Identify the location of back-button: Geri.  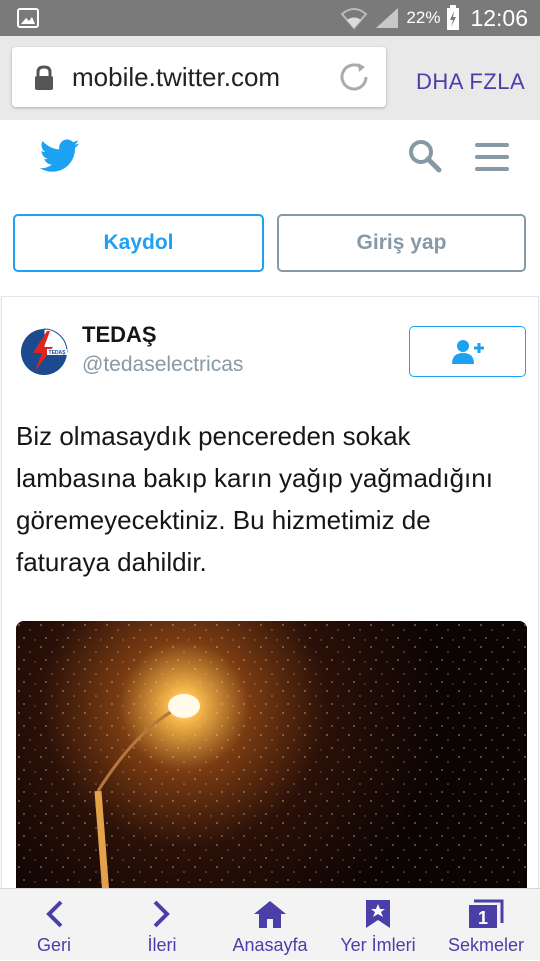
(54, 925).